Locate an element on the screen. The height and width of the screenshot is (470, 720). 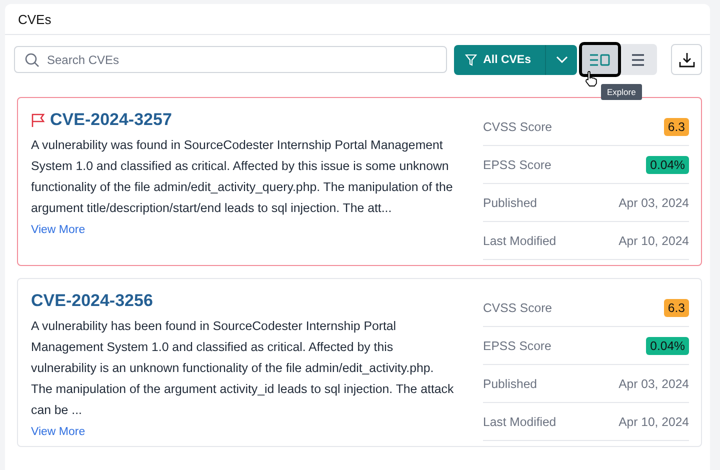
tooltip: Explore is located at coordinates (621, 92).